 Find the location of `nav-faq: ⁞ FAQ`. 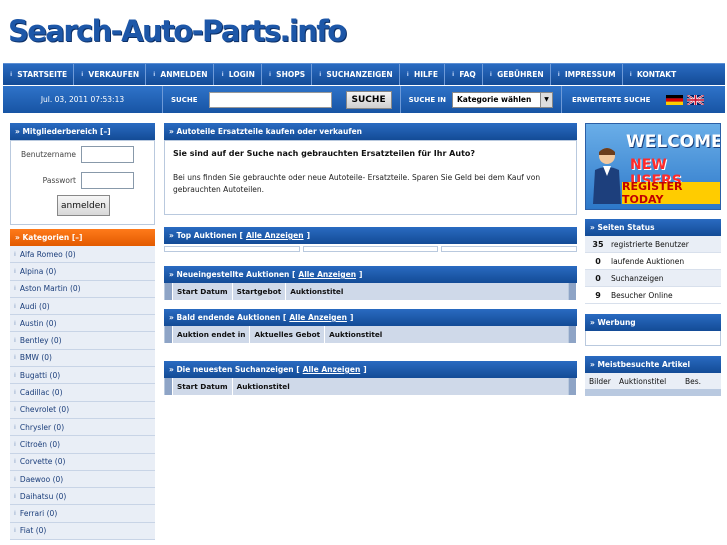

nav-faq: ⁞ FAQ is located at coordinates (464, 74).